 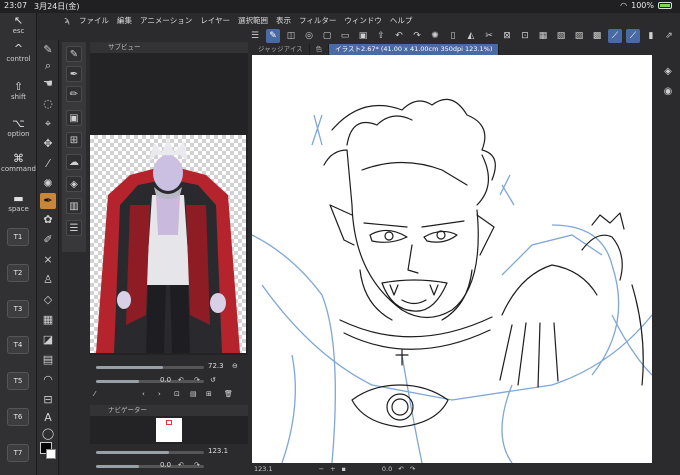 What do you see at coordinates (363, 36) in the screenshot?
I see `save-icon: ▣` at bounding box center [363, 36].